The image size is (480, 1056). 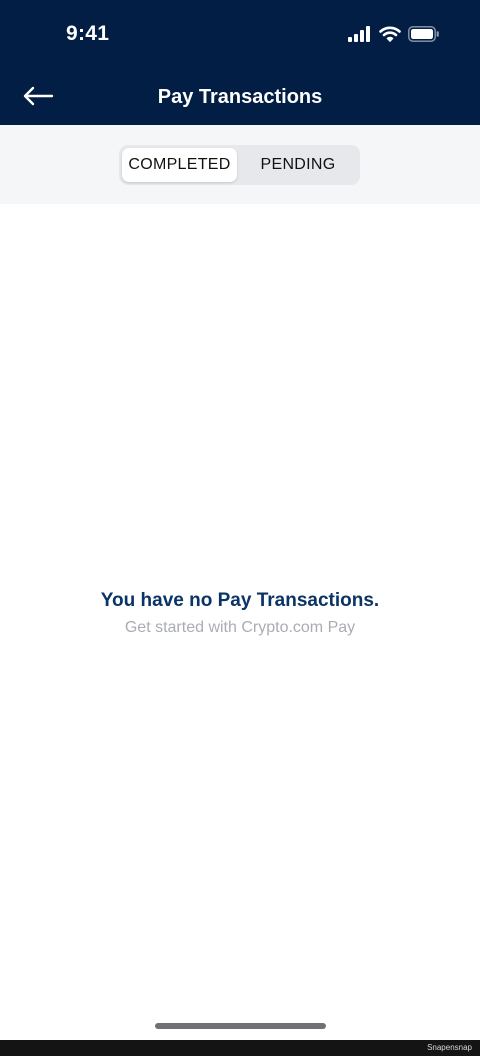 What do you see at coordinates (179, 165) in the screenshot?
I see `tab-completed: COMPLETED` at bounding box center [179, 165].